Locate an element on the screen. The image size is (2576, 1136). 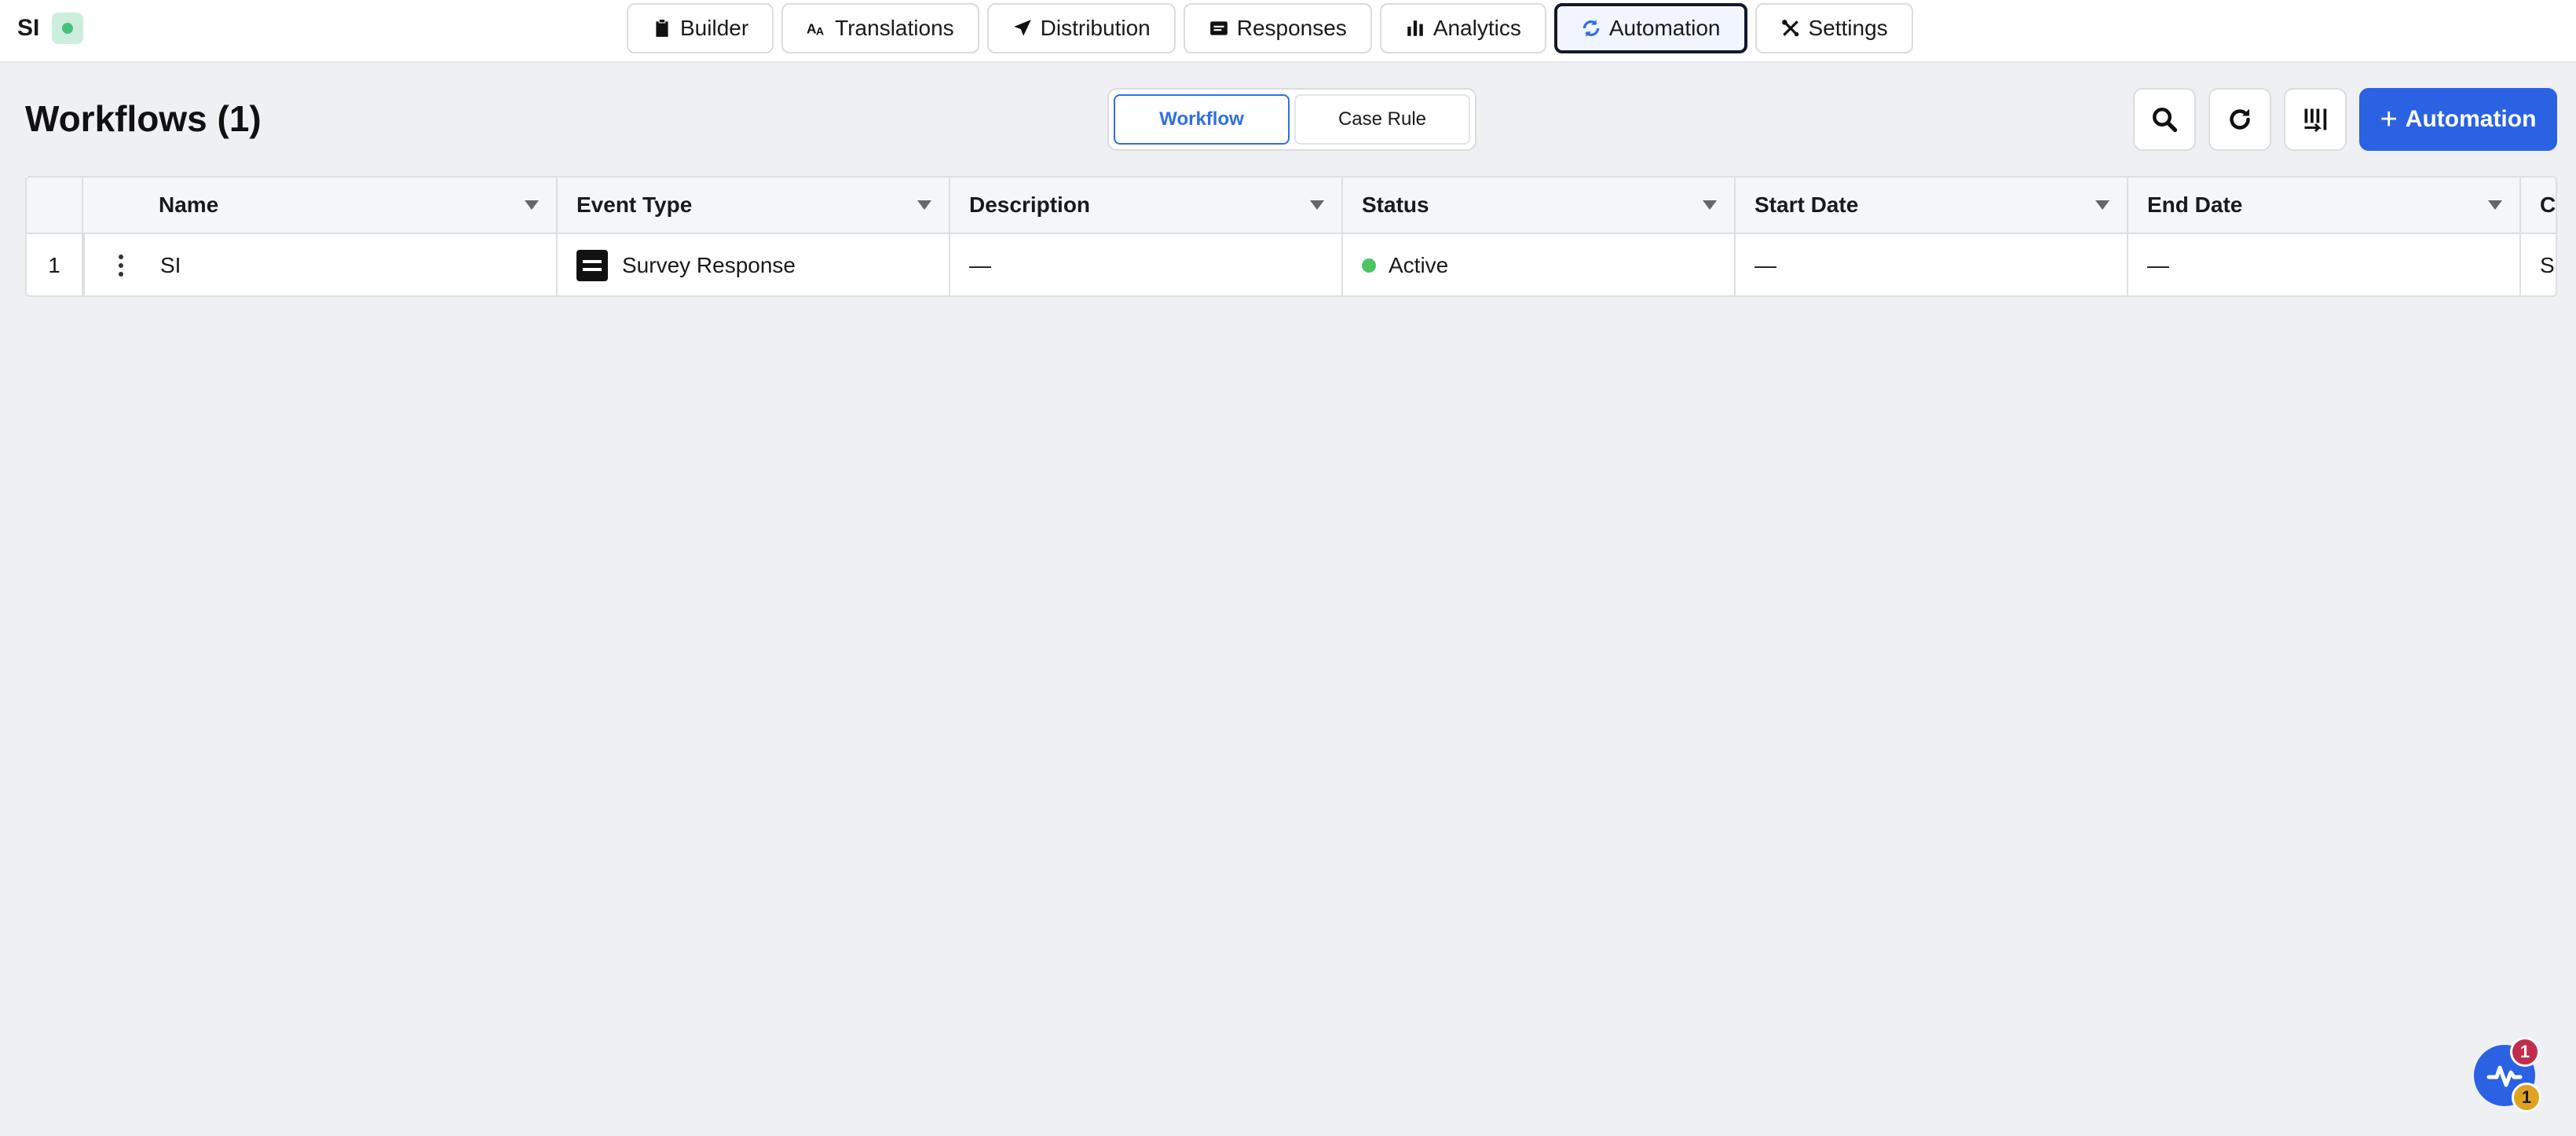
add-automation-label: Automation is located at coordinates (2471, 119).